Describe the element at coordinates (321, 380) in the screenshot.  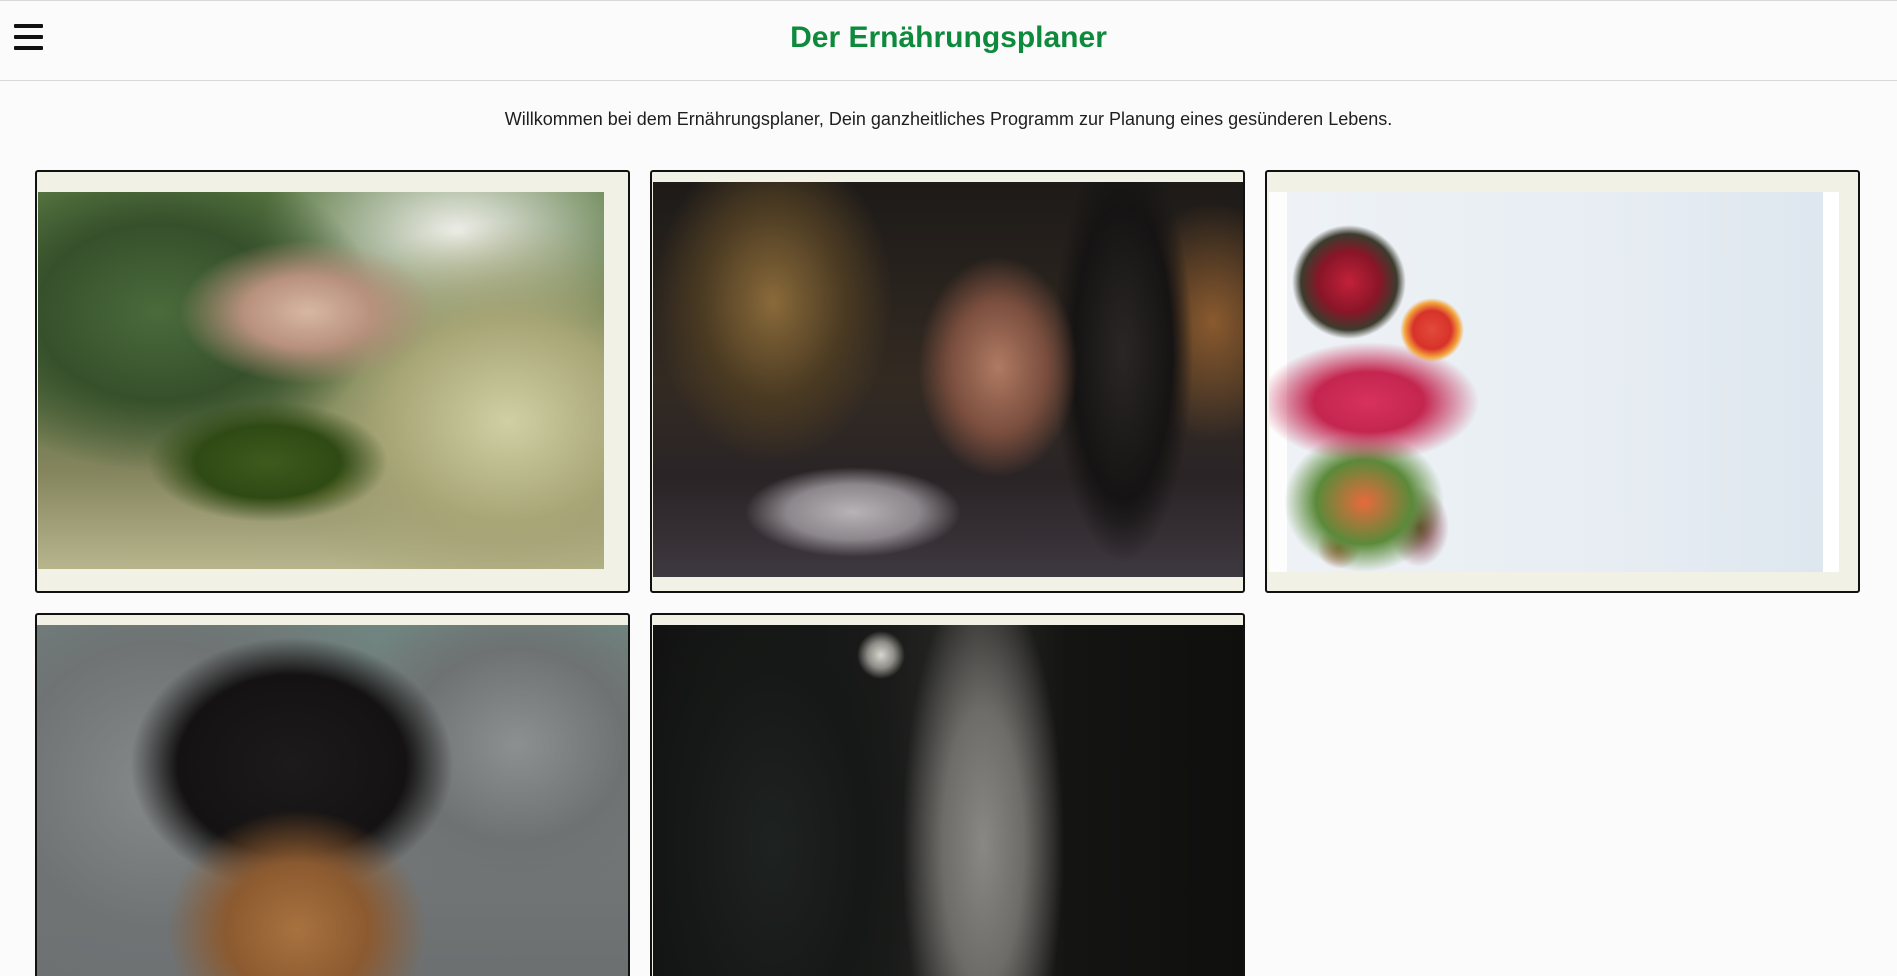
I see `cooking-vegetables-photo` at that location.